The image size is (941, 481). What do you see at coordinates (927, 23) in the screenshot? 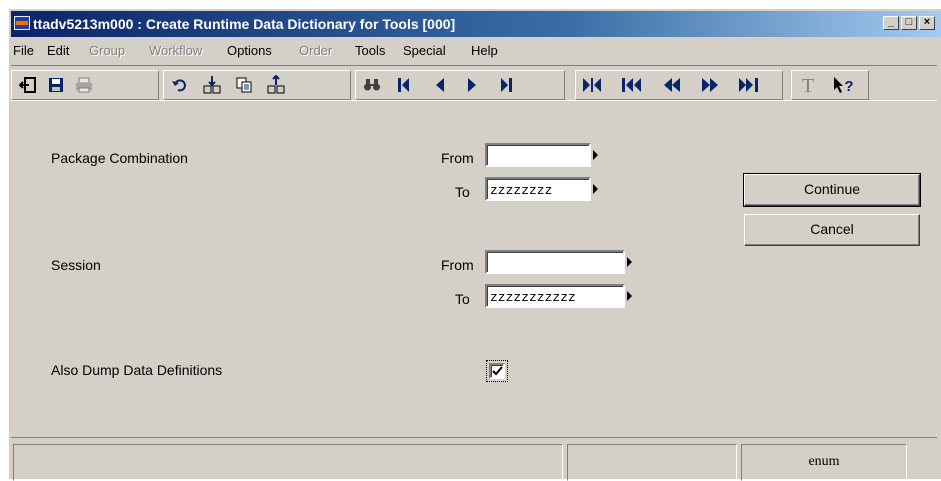
I see `close-button: ×` at bounding box center [927, 23].